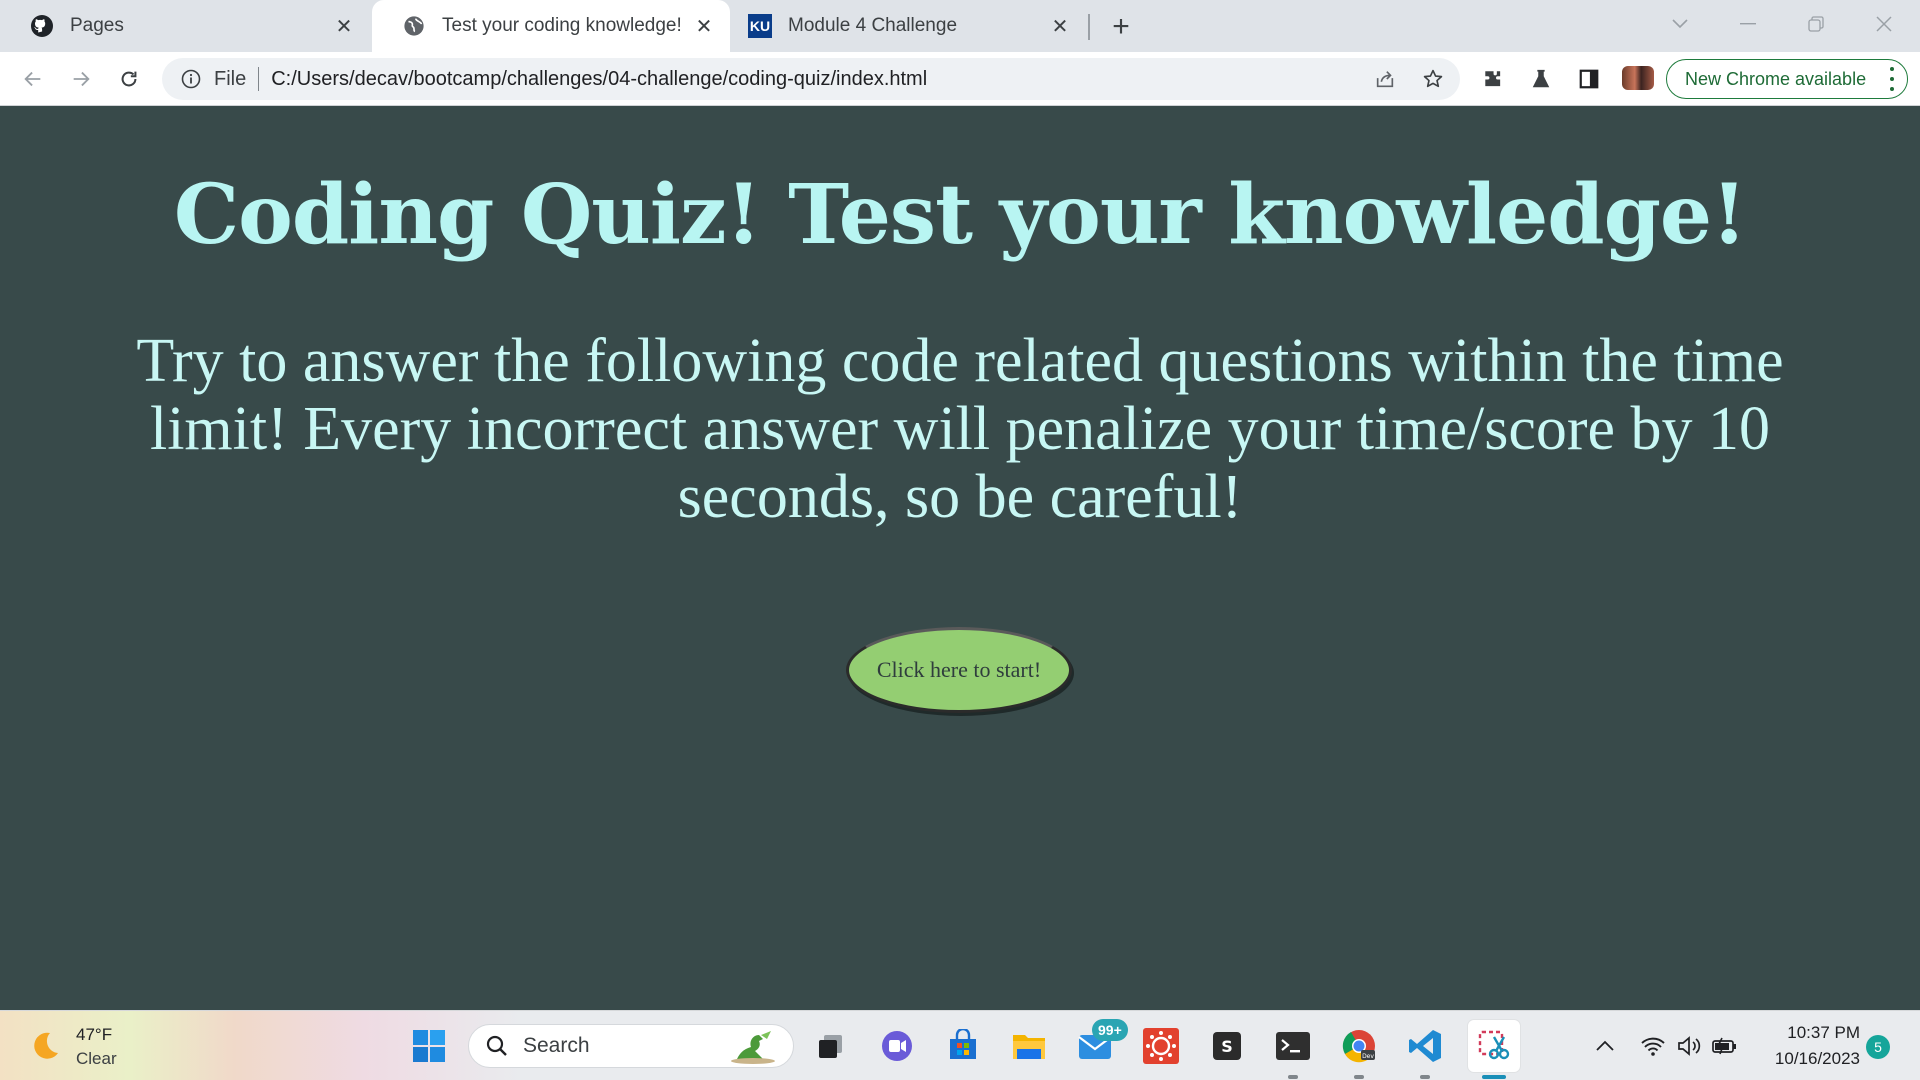 The height and width of the screenshot is (1080, 1920). What do you see at coordinates (1433, 79) in the screenshot?
I see `bookmark-star-icon` at bounding box center [1433, 79].